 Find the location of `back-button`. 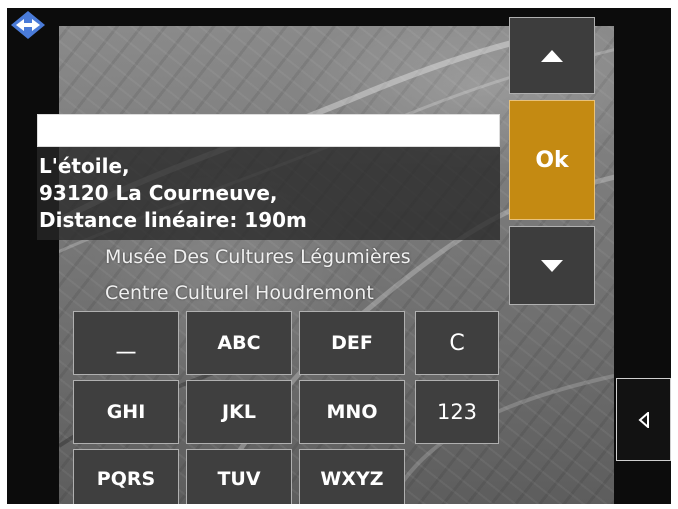

back-button is located at coordinates (643, 419).